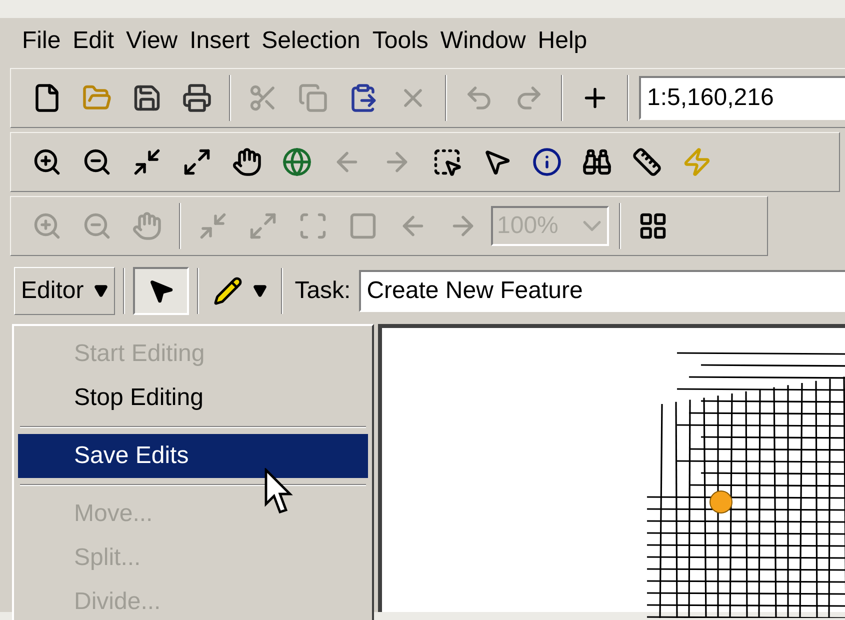  What do you see at coordinates (193, 456) in the screenshot?
I see `menu-item: Save Edits` at bounding box center [193, 456].